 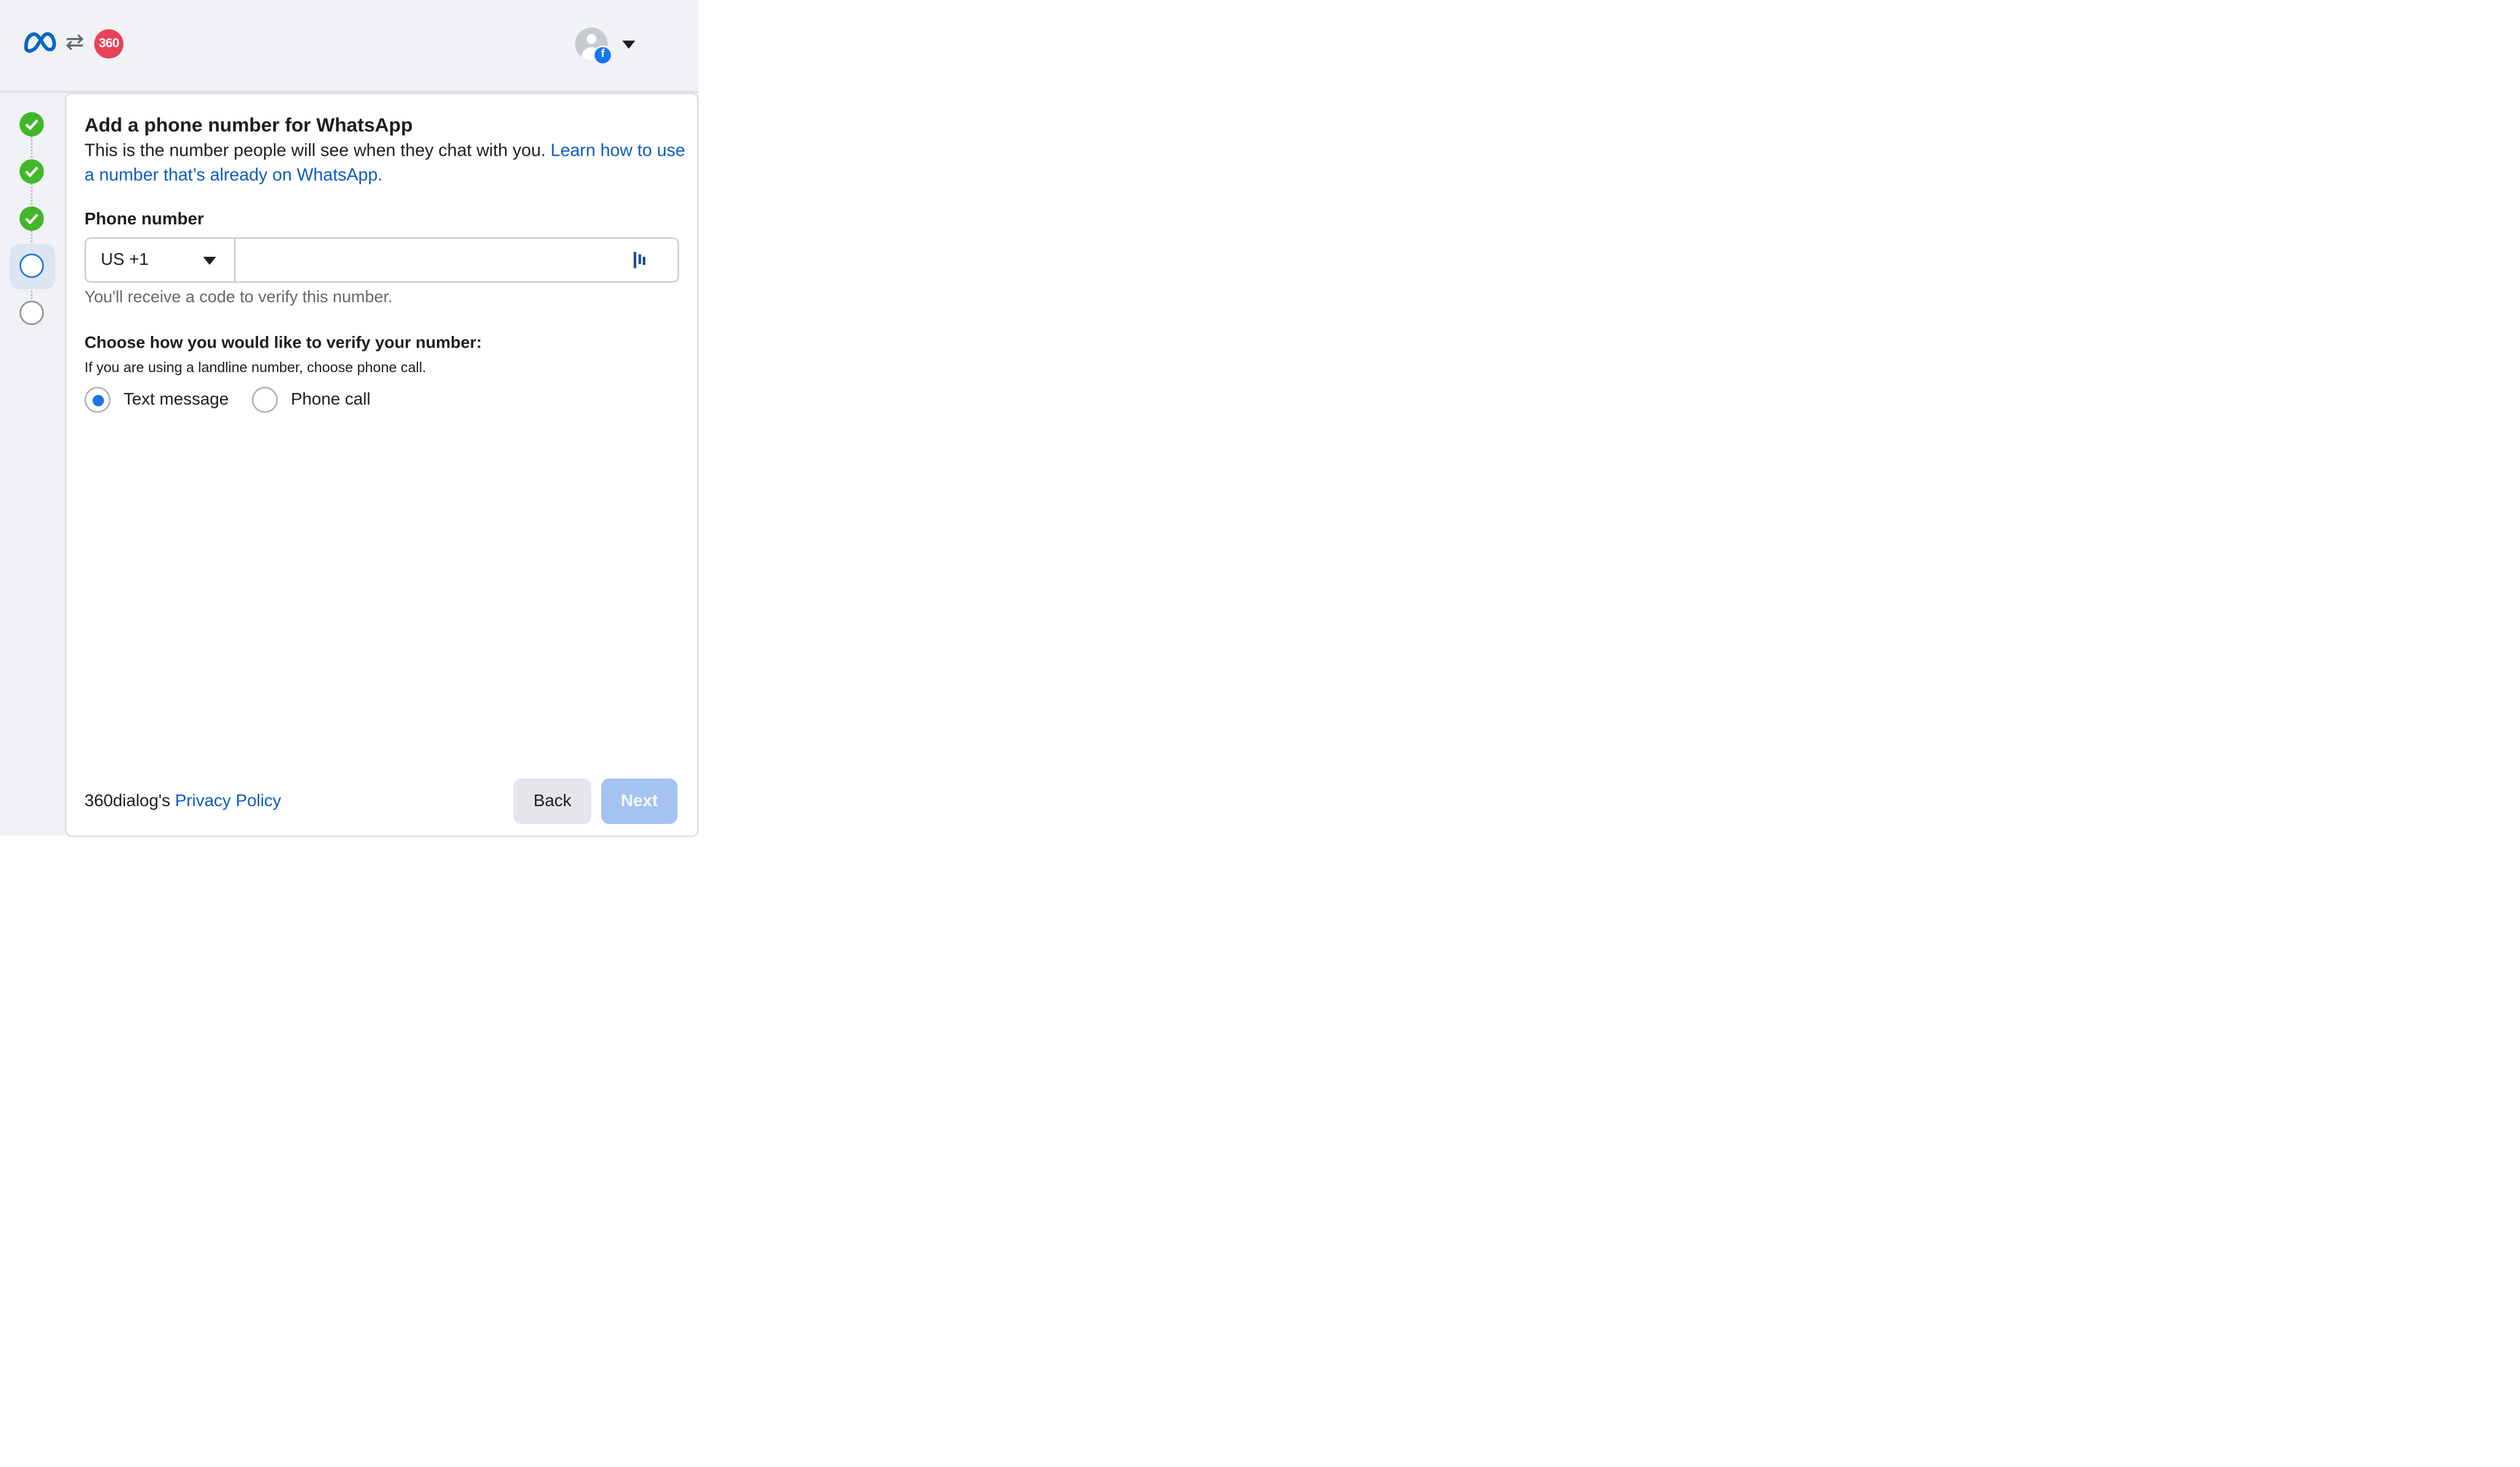 I want to click on step-1-complete, so click(x=31, y=125).